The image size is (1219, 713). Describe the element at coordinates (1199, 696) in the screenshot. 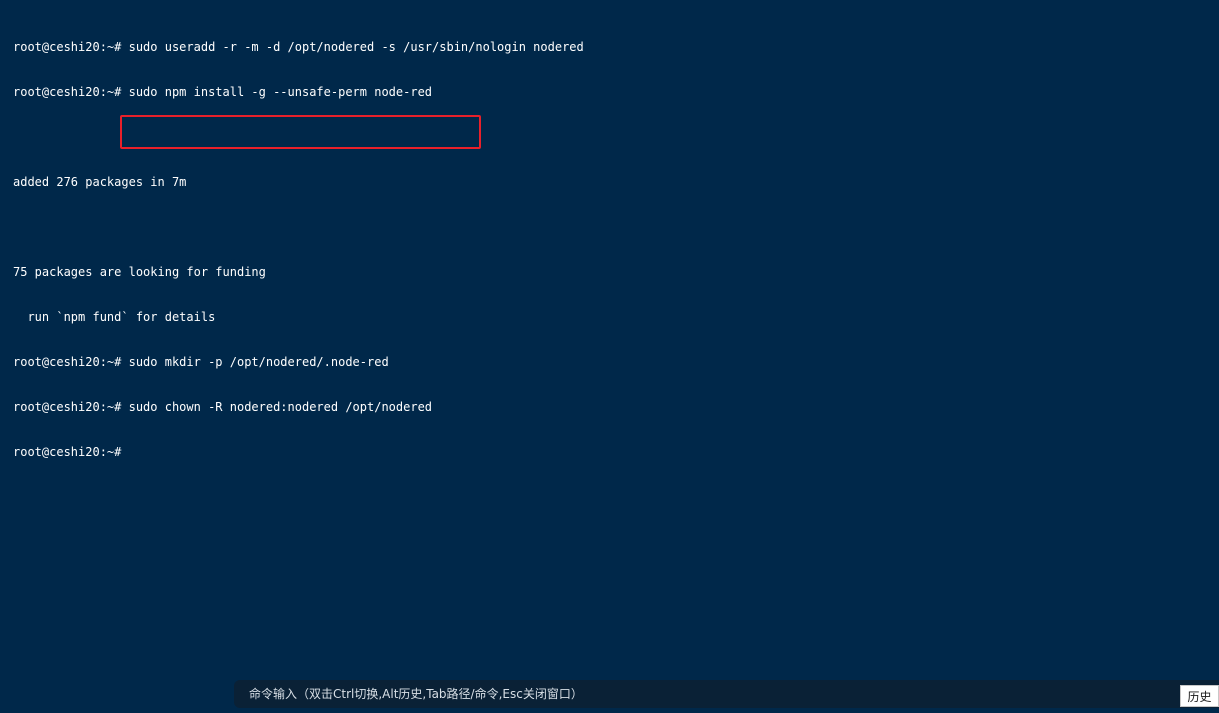

I see `history-button: 历史` at that location.